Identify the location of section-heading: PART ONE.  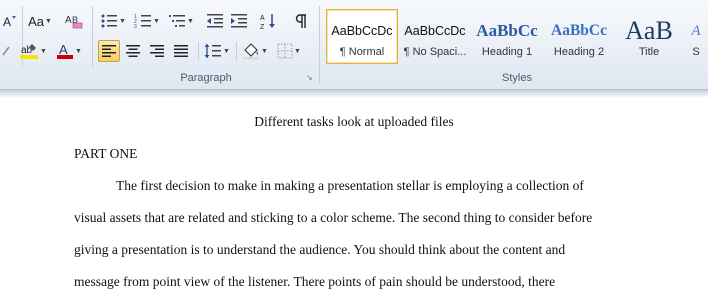
(106, 153).